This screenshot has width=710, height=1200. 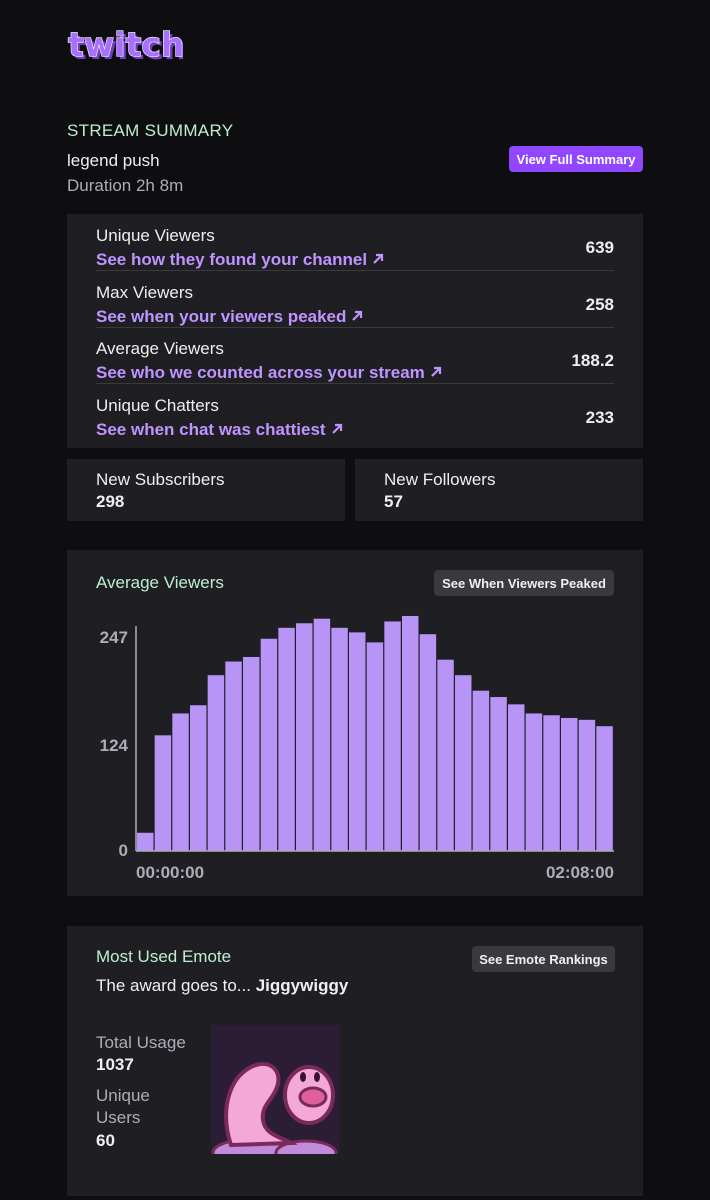 I want to click on stat-link-text: See when your viewers peaked, so click(x=221, y=316).